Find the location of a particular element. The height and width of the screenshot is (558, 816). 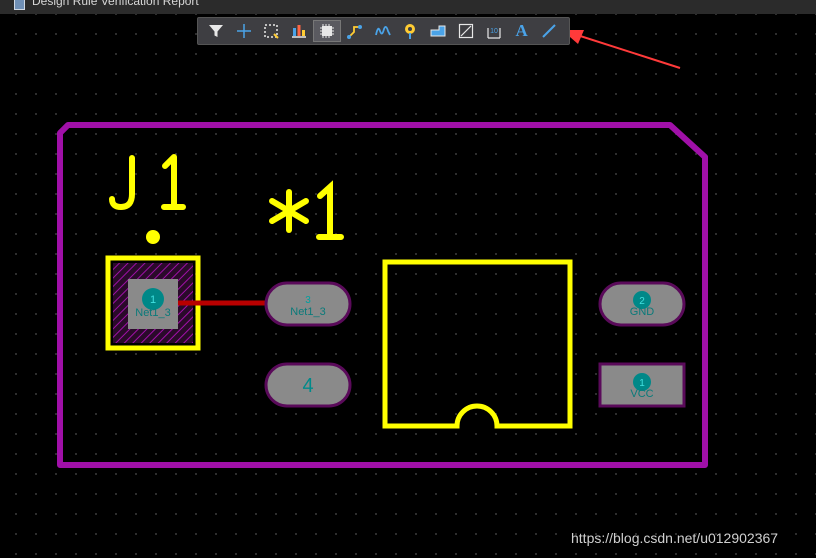

pad-via-icon is located at coordinates (410, 31).